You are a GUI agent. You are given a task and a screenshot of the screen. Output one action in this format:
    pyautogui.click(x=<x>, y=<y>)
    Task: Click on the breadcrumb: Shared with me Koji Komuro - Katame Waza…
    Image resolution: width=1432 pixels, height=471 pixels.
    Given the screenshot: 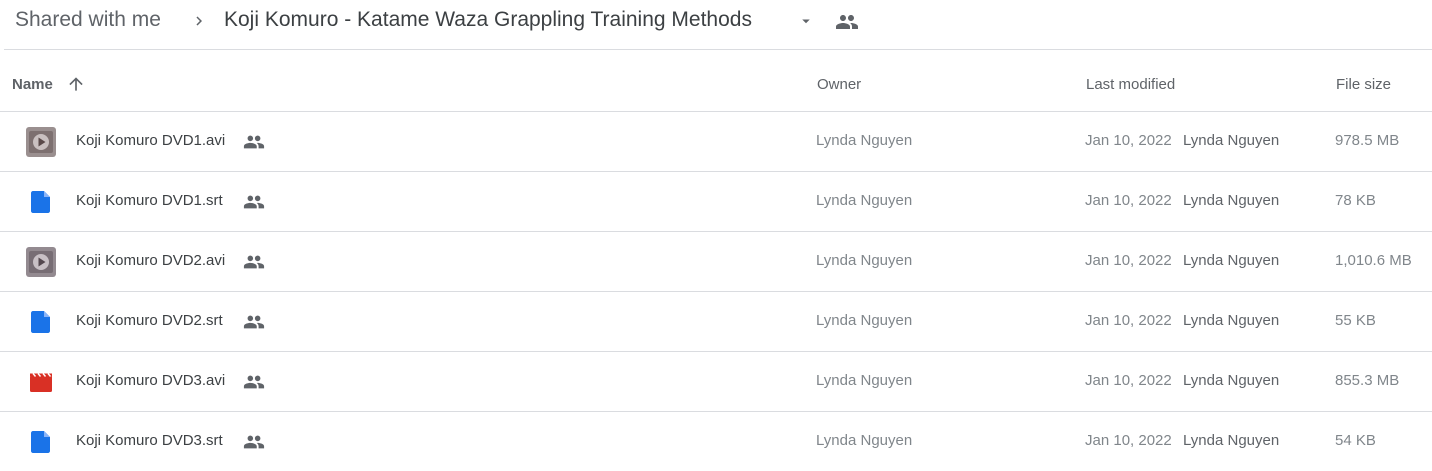 What is the action you would take?
    pyautogui.click(x=716, y=24)
    